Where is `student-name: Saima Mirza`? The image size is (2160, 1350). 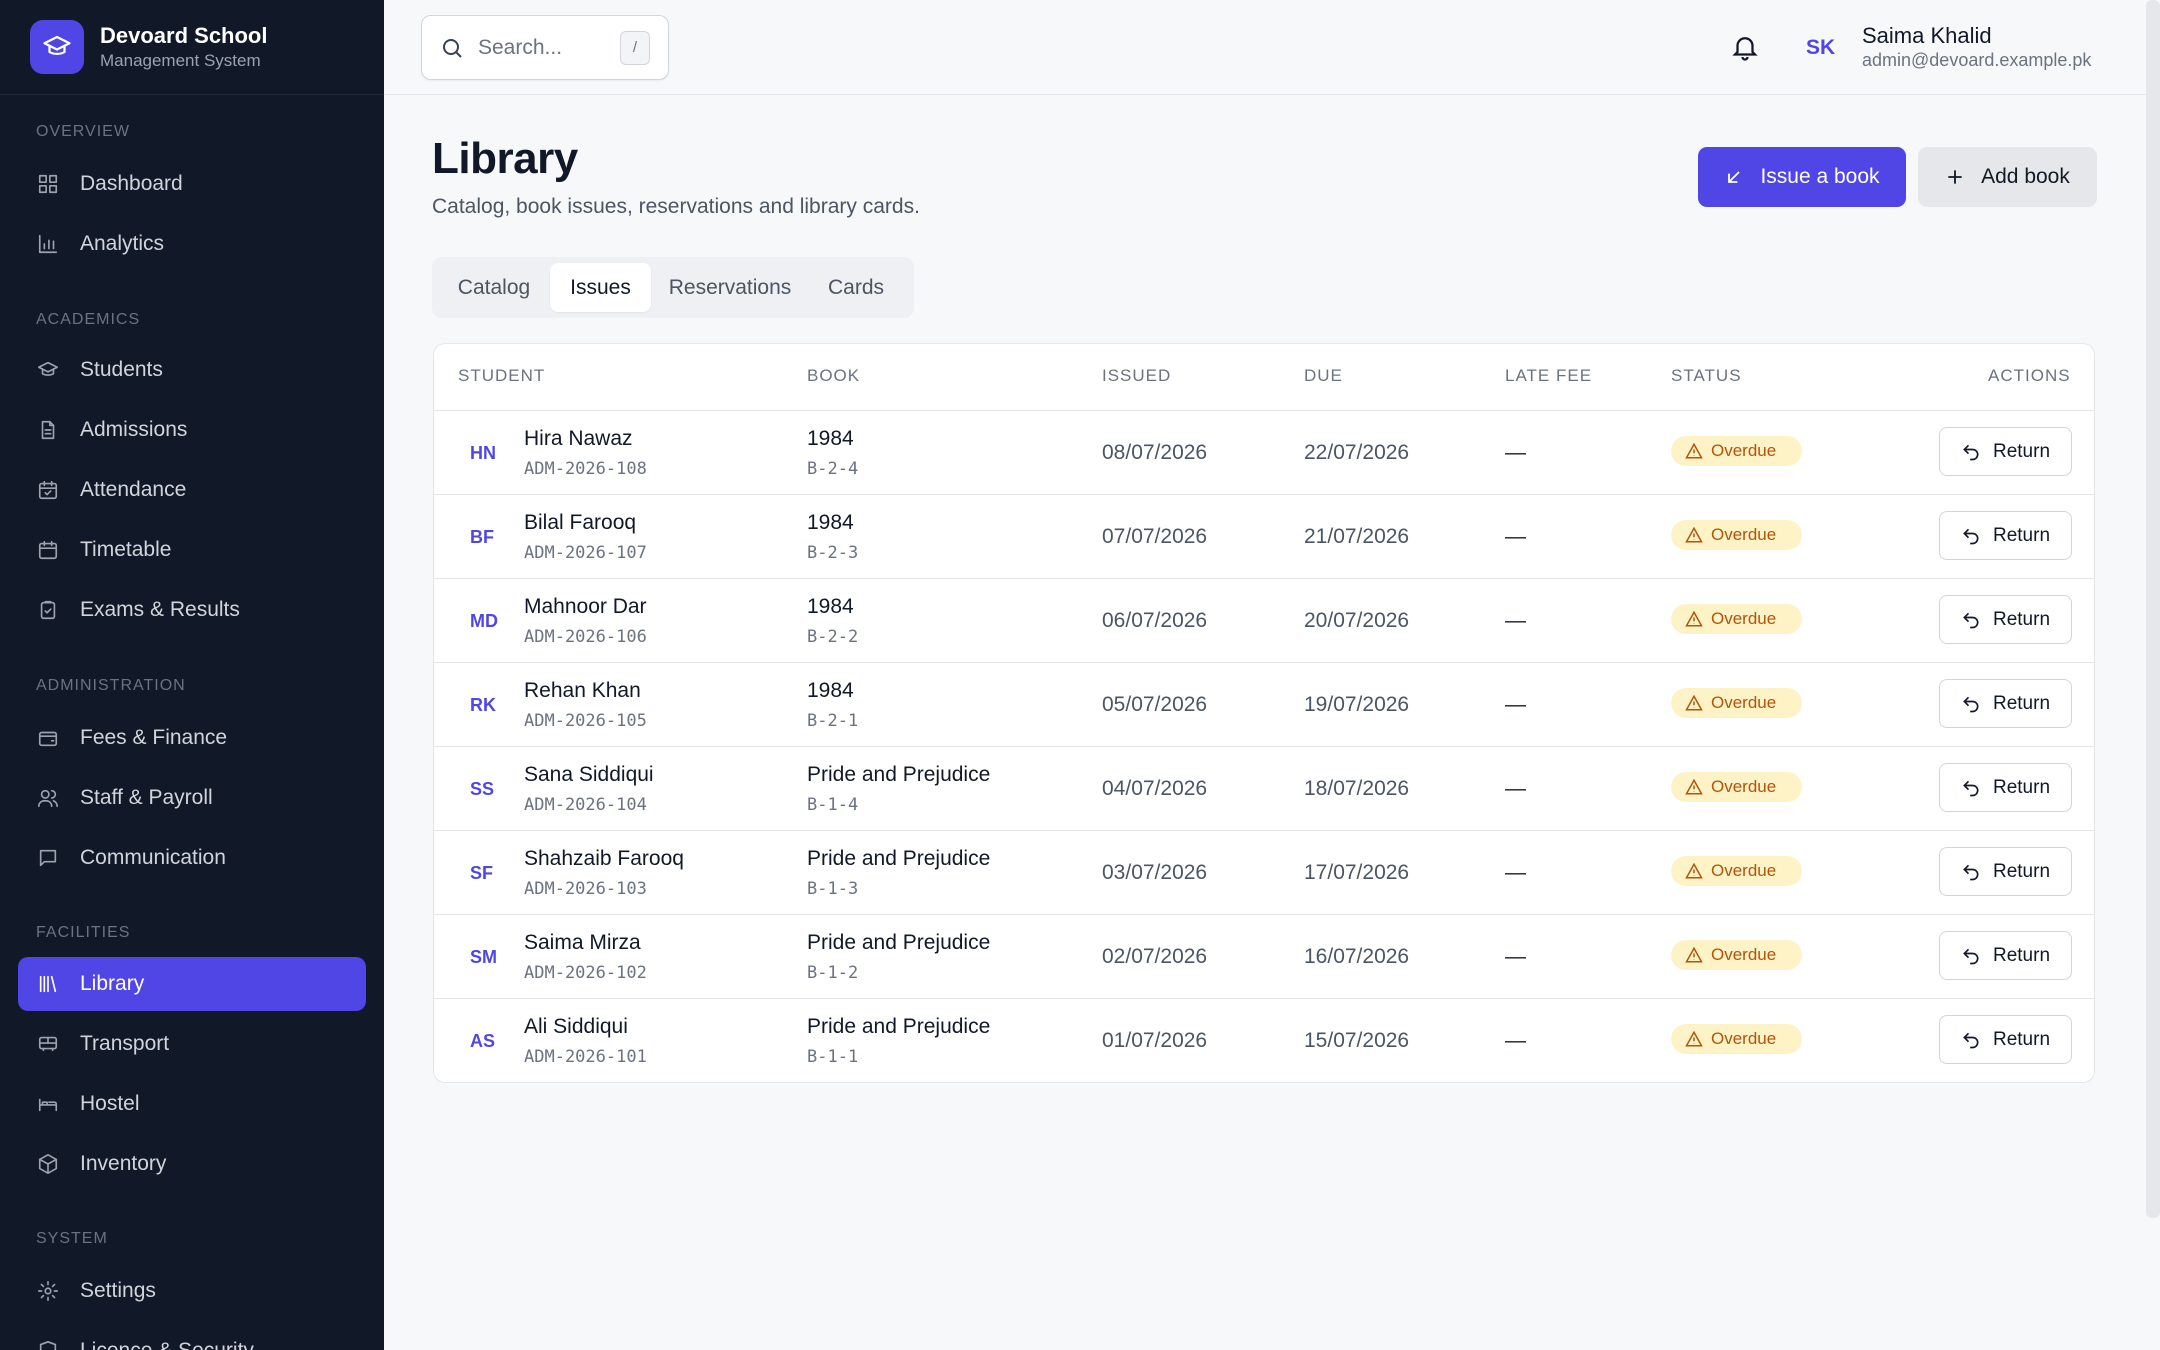 student-name: Saima Mirza is located at coordinates (582, 943).